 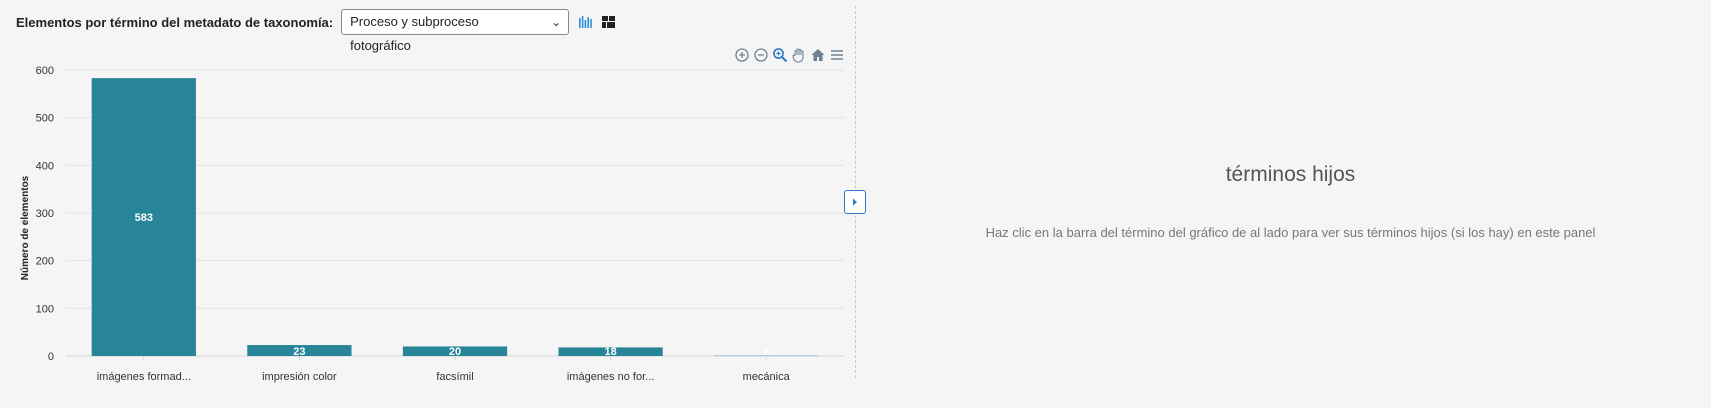 I want to click on panel-toggle-button, so click(x=855, y=202).